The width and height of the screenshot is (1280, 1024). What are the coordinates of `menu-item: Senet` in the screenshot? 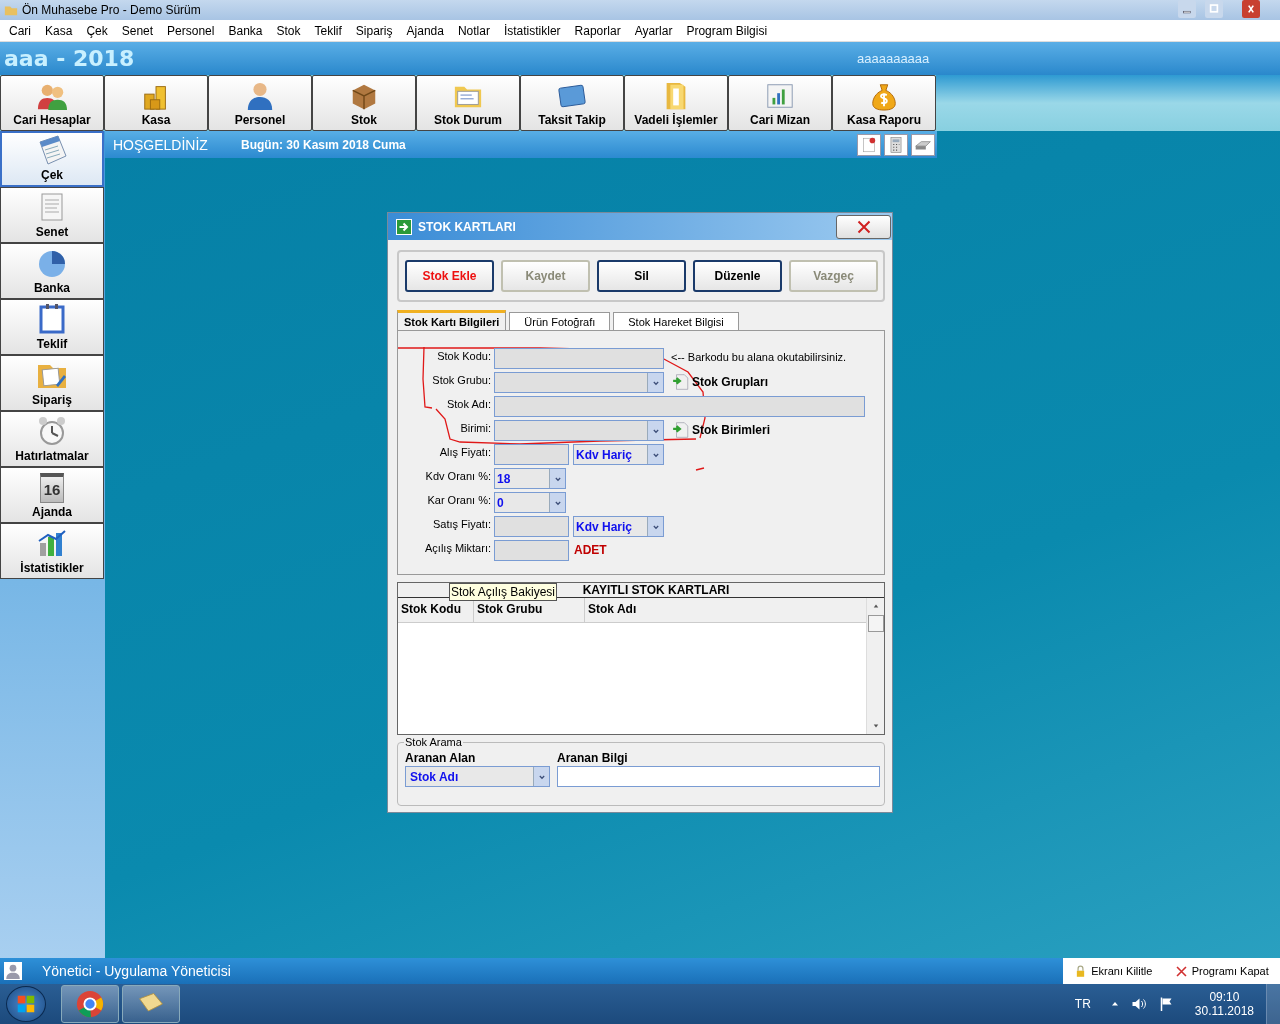 It's located at (137, 30).